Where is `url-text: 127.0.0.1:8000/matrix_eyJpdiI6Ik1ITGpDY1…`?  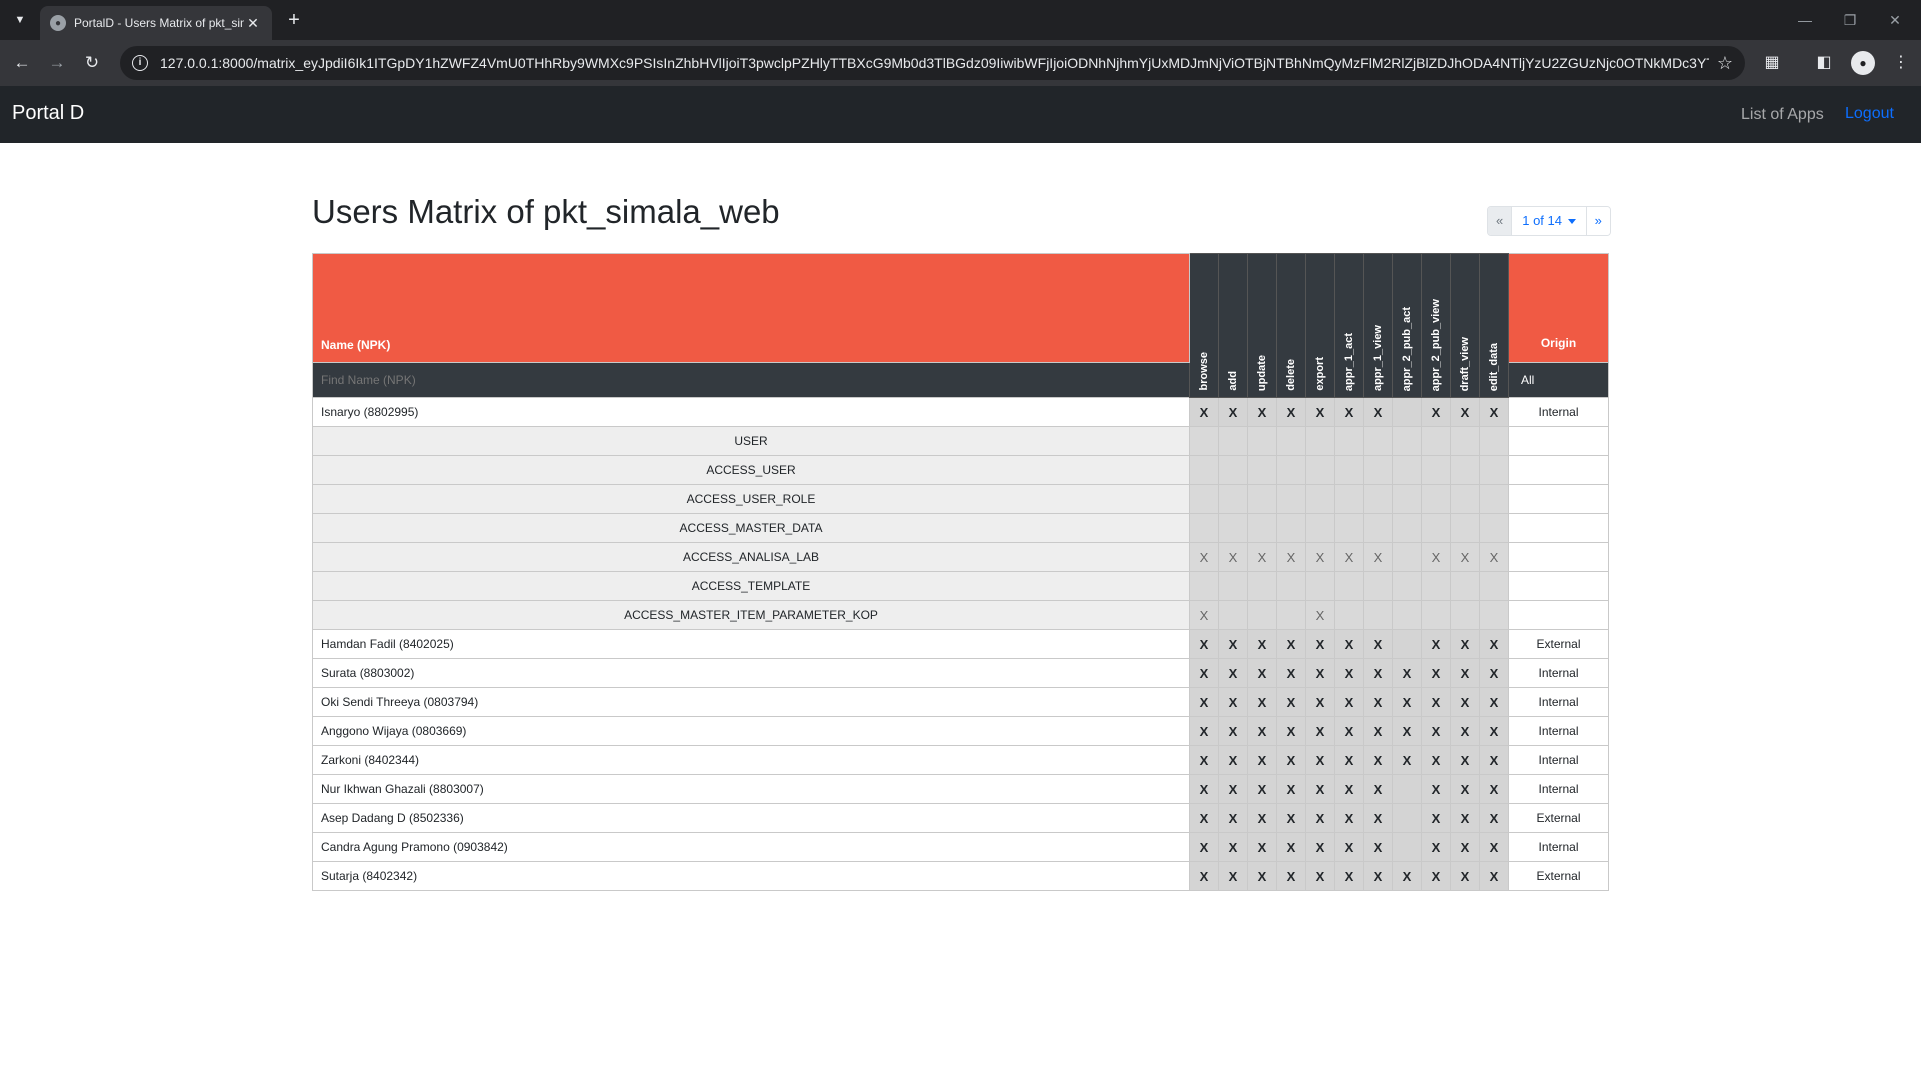 url-text: 127.0.0.1:8000/matrix_eyJpdiI6Ik1ITGpDY1… is located at coordinates (934, 63).